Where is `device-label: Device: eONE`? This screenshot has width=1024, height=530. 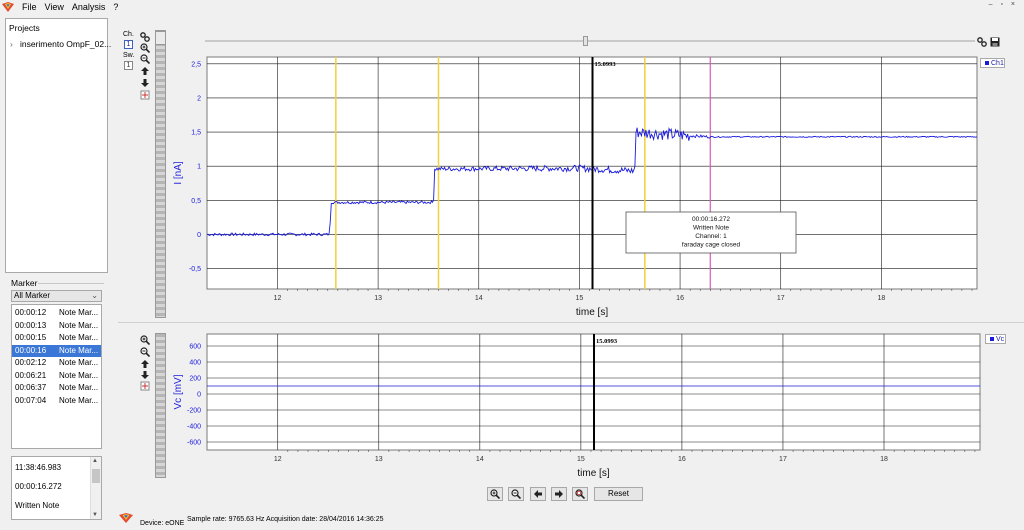 device-label: Device: eONE is located at coordinates (162, 523).